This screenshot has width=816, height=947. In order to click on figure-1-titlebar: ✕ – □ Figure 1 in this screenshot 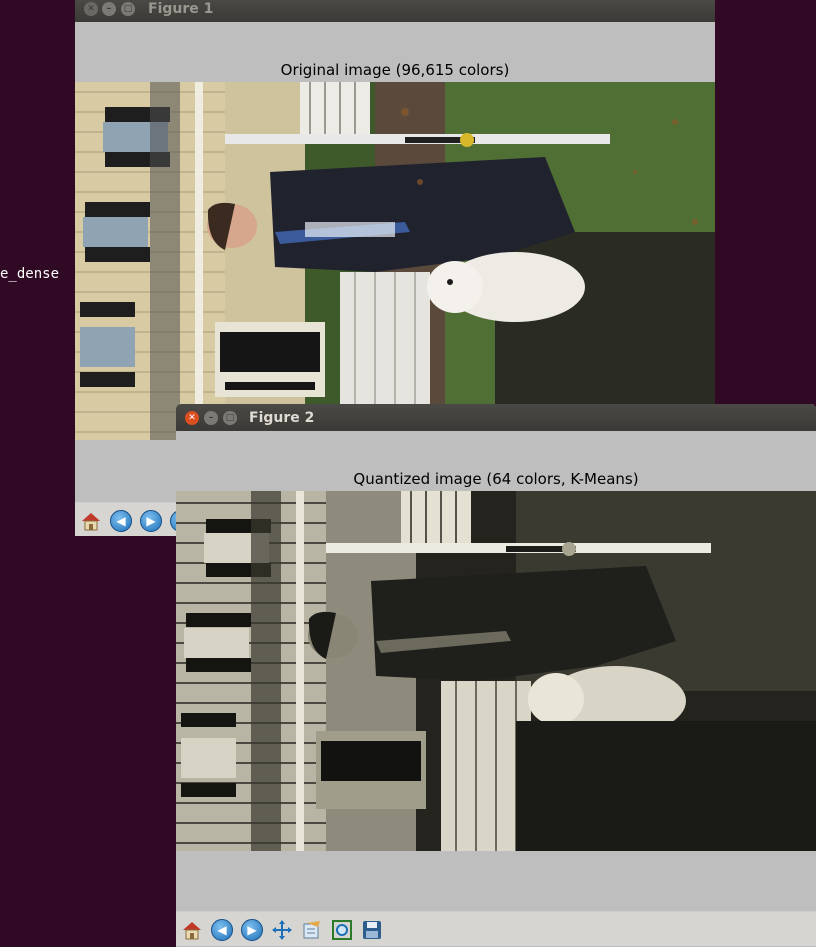, I will do `click(395, 11)`.